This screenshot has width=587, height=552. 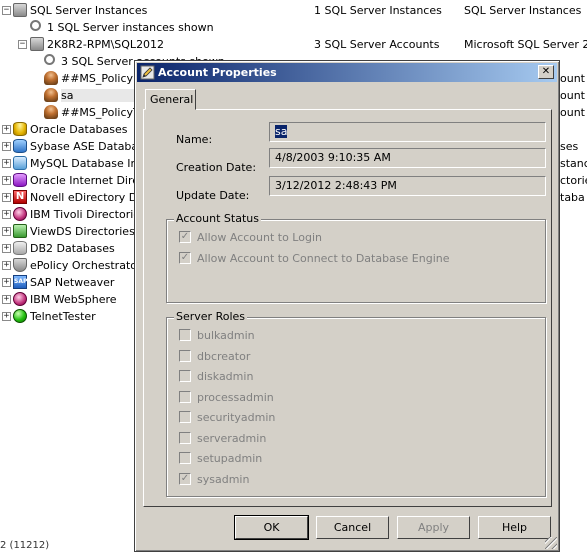 I want to click on tree-row-label: IBM Tivoli Directories, so click(x=88, y=214).